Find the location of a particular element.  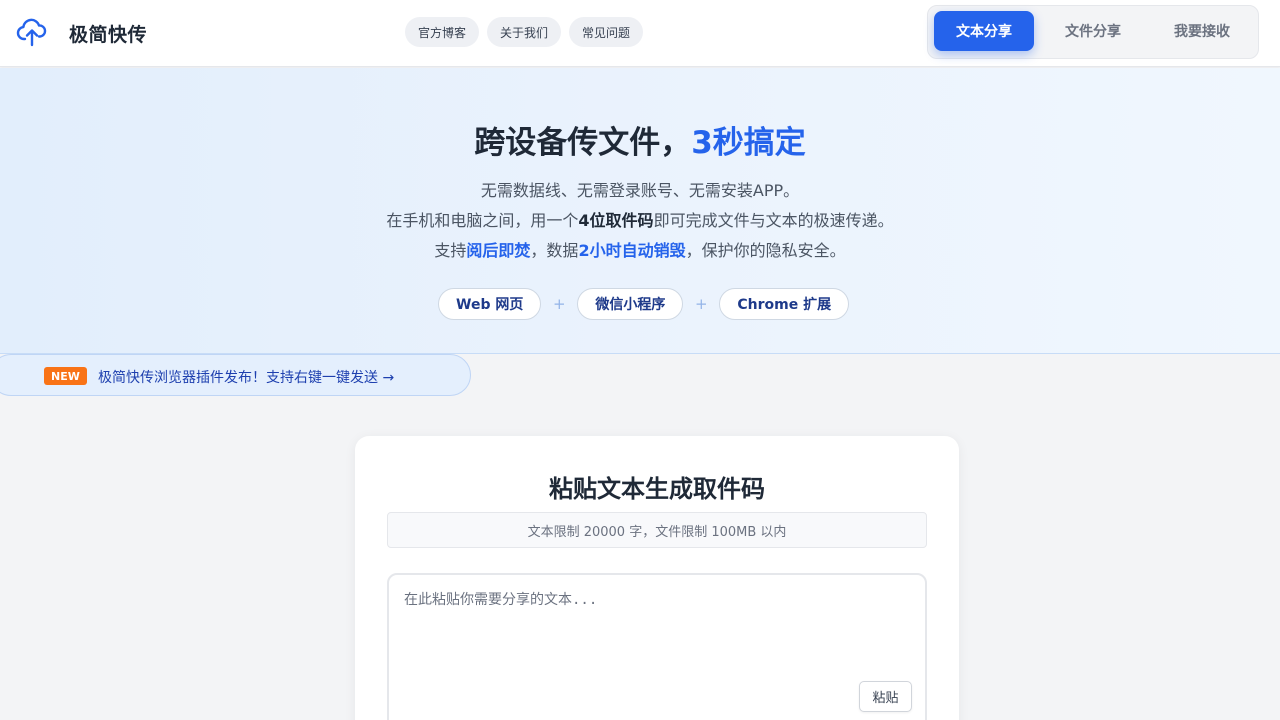

nav-link-blog: 官方博客 is located at coordinates (442, 32).